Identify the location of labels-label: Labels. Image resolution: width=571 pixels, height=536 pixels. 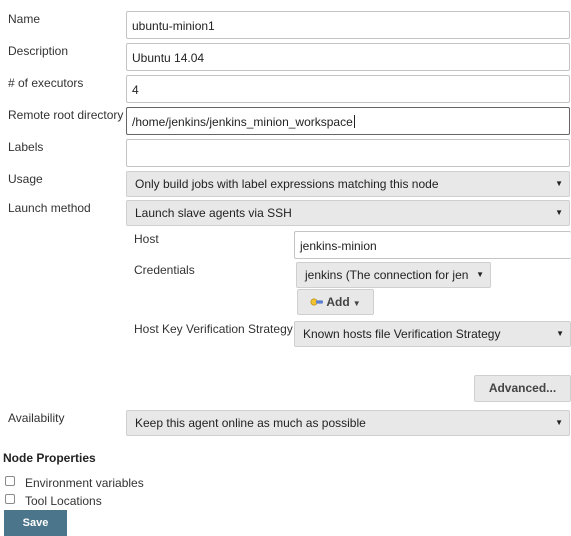
(26, 147).